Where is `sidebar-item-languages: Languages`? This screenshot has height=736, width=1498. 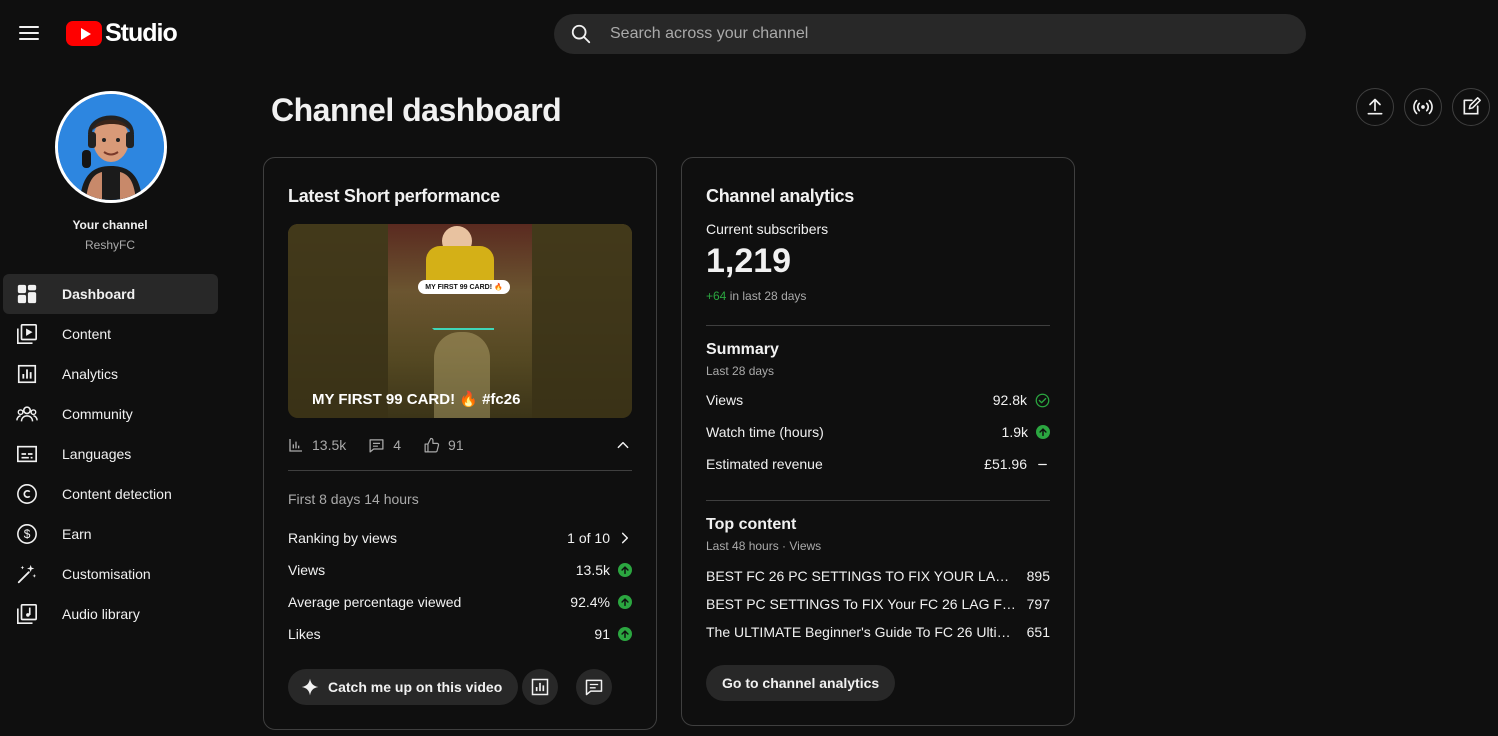 sidebar-item-languages: Languages is located at coordinates (110, 454).